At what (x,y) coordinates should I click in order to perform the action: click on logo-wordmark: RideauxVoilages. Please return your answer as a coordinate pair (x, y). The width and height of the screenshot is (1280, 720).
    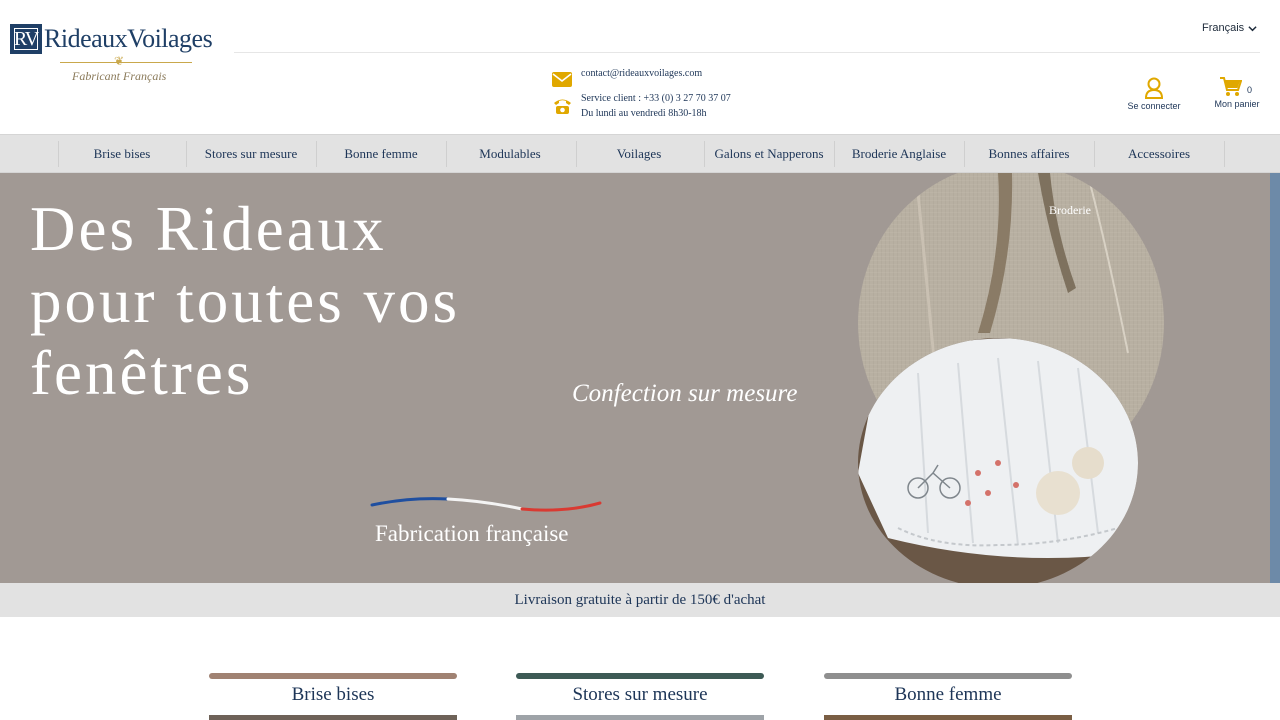
    Looking at the image, I should click on (128, 38).